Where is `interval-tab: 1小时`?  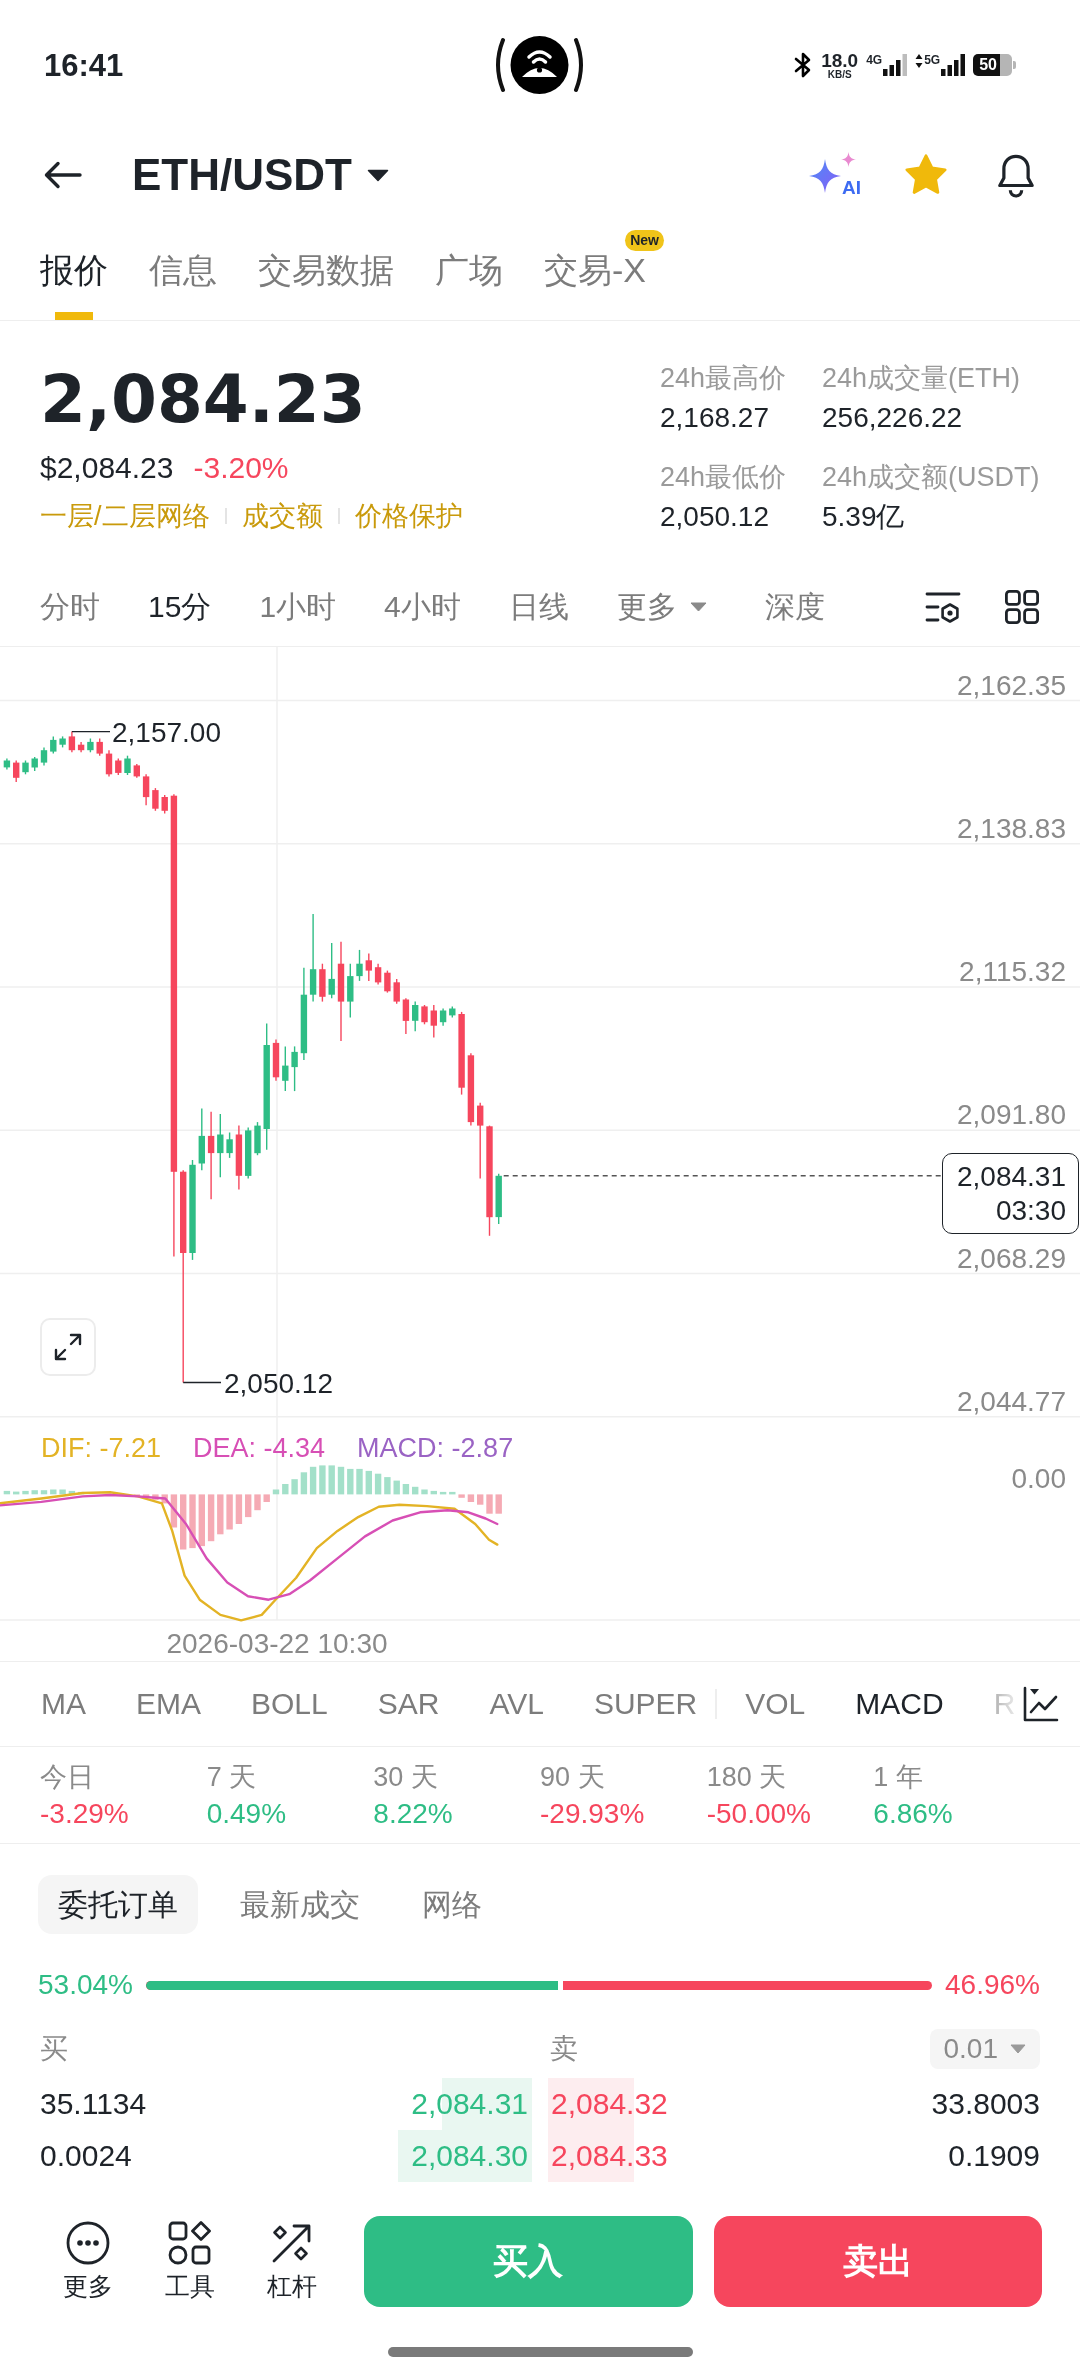
interval-tab: 1小时 is located at coordinates (298, 607).